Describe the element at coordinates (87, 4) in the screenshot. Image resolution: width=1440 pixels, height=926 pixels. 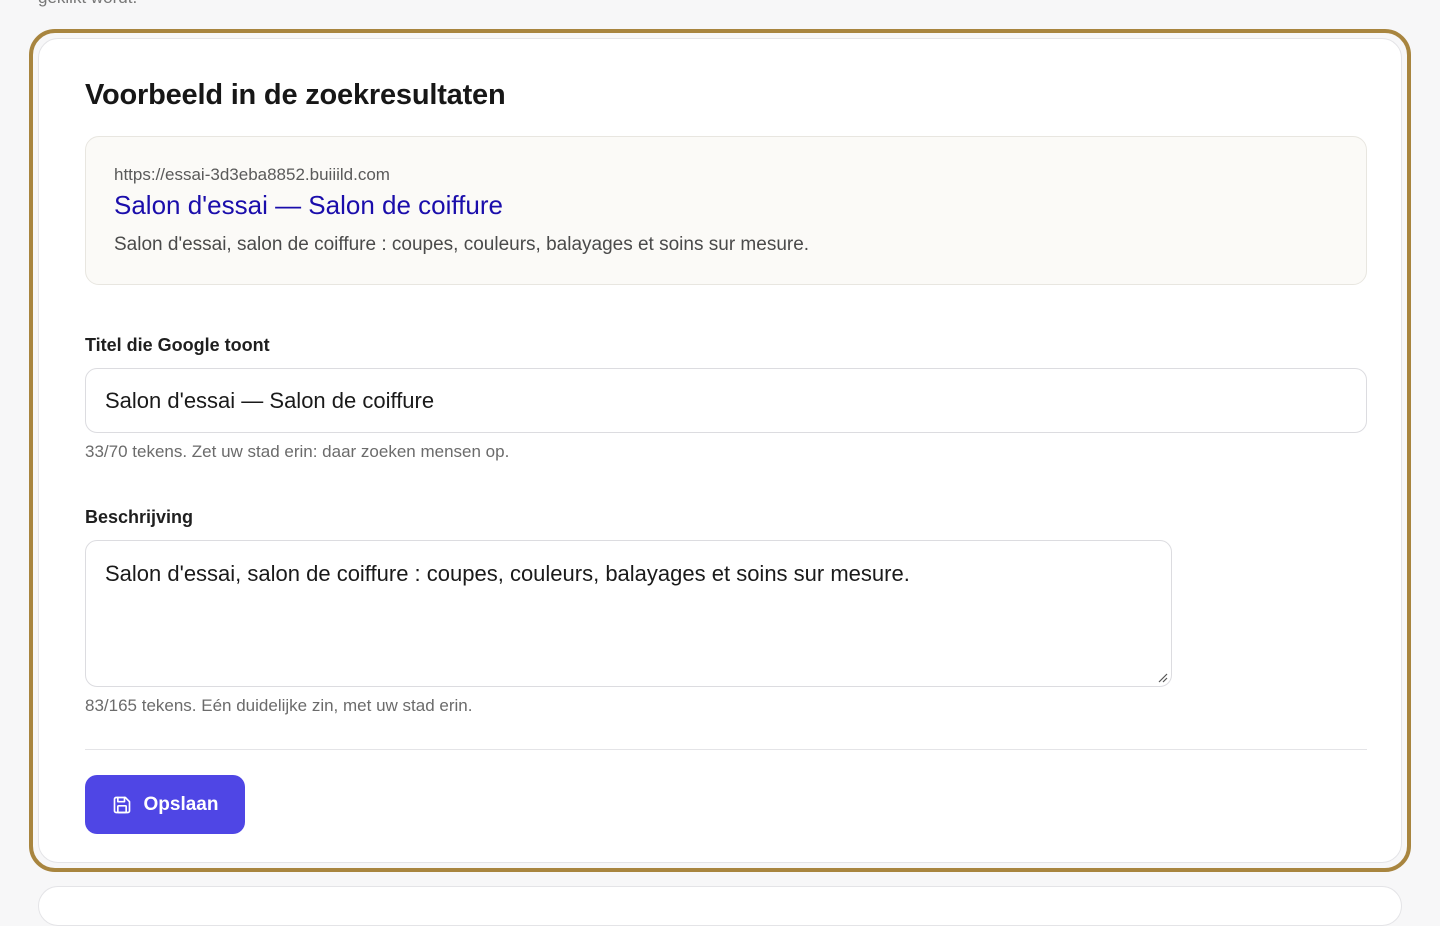
I see `clipped-heading-text: gekiikt wordt.` at that location.